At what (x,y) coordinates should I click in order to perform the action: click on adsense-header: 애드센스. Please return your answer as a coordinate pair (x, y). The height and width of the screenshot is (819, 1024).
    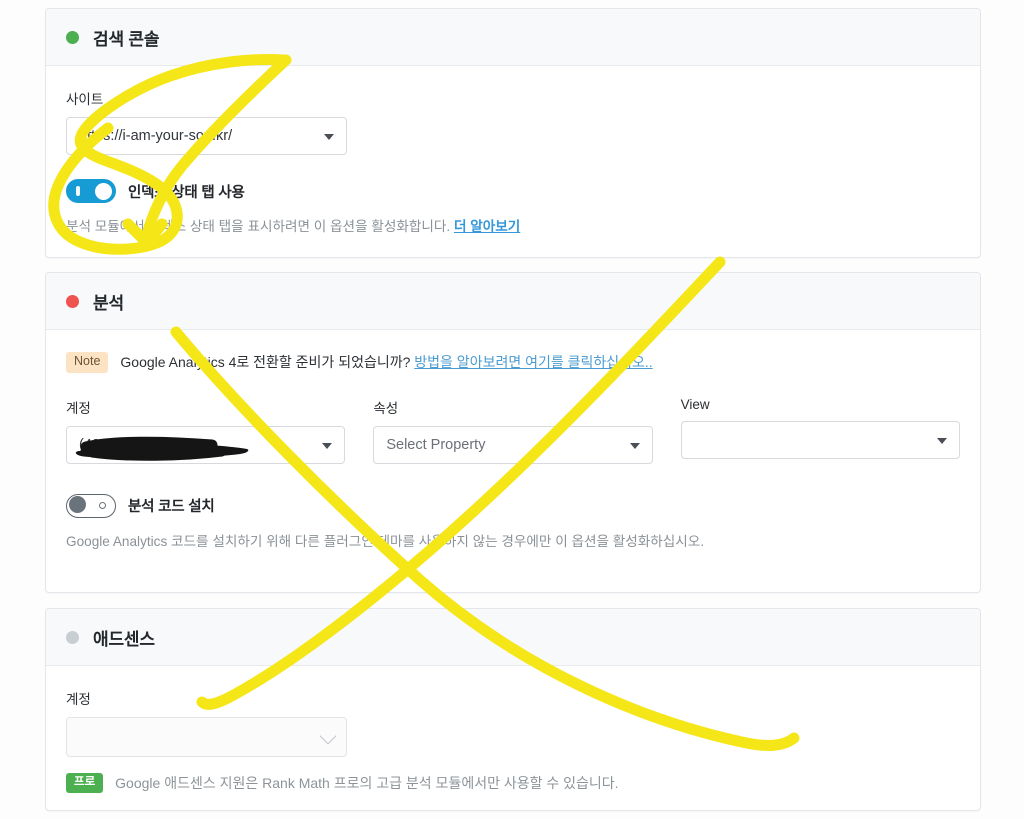
    Looking at the image, I should click on (513, 637).